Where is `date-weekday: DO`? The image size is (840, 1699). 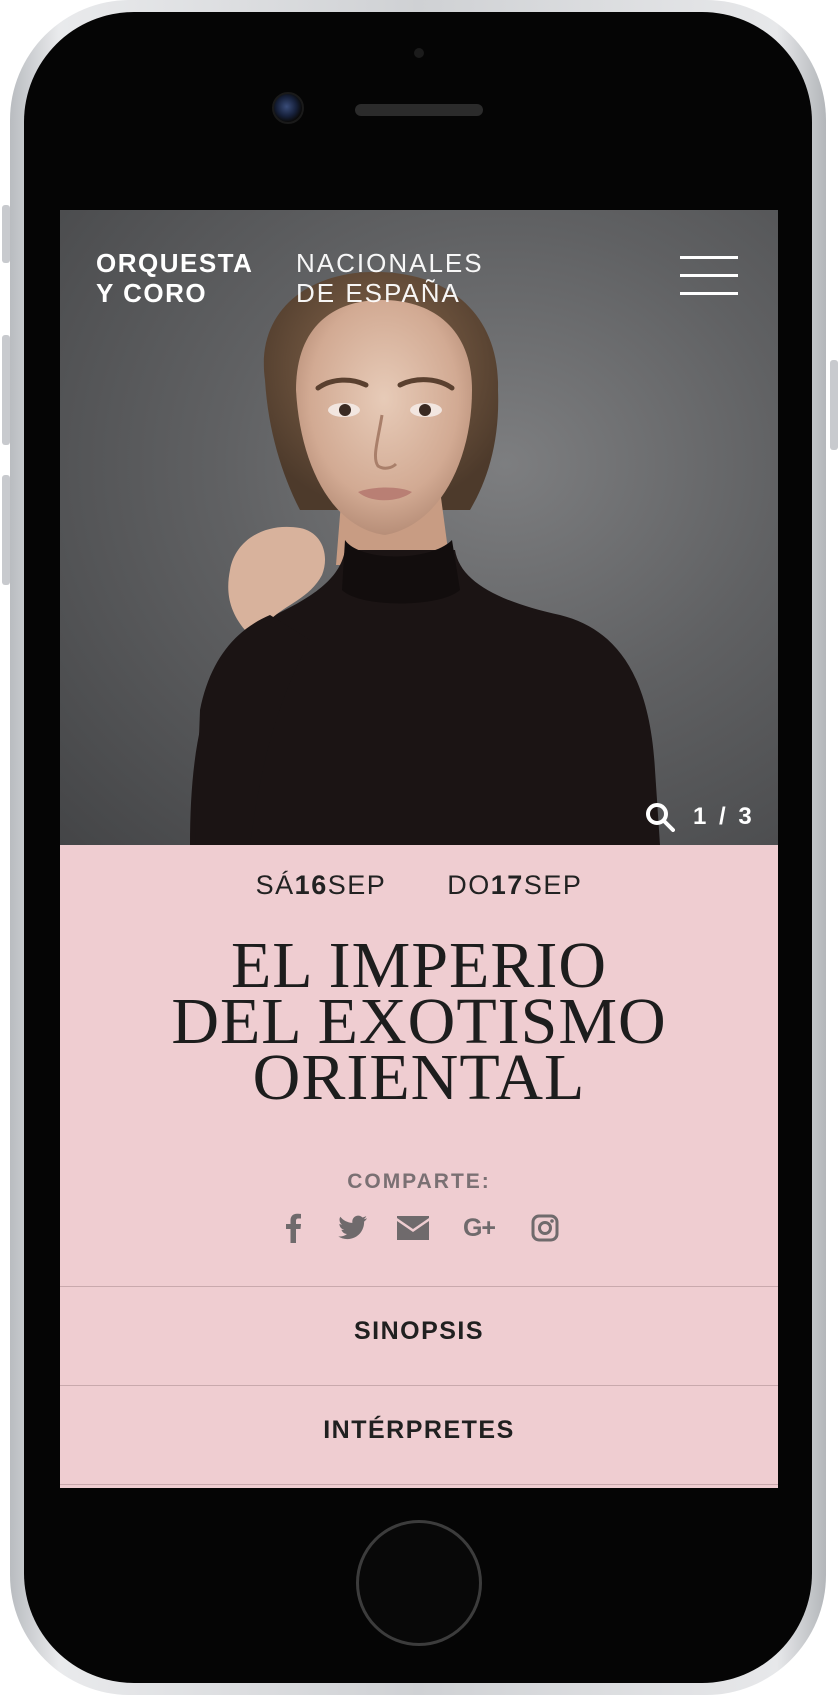
date-weekday: DO is located at coordinates (469, 885).